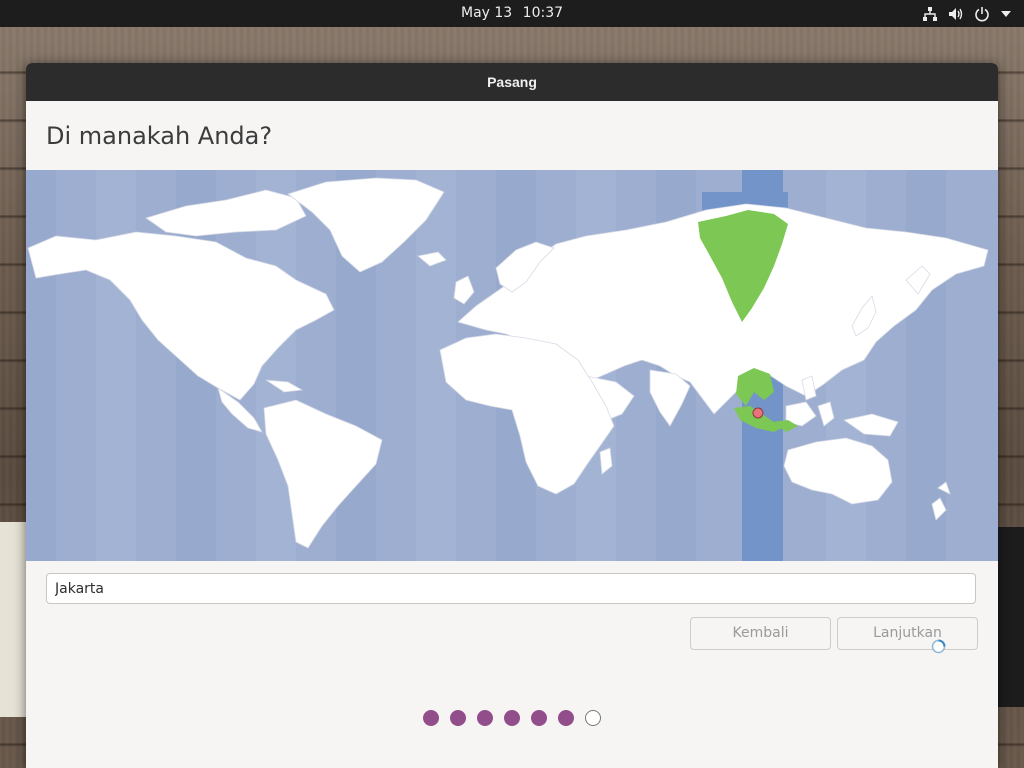 This screenshot has height=768, width=1024. I want to click on network-icon, so click(930, 14).